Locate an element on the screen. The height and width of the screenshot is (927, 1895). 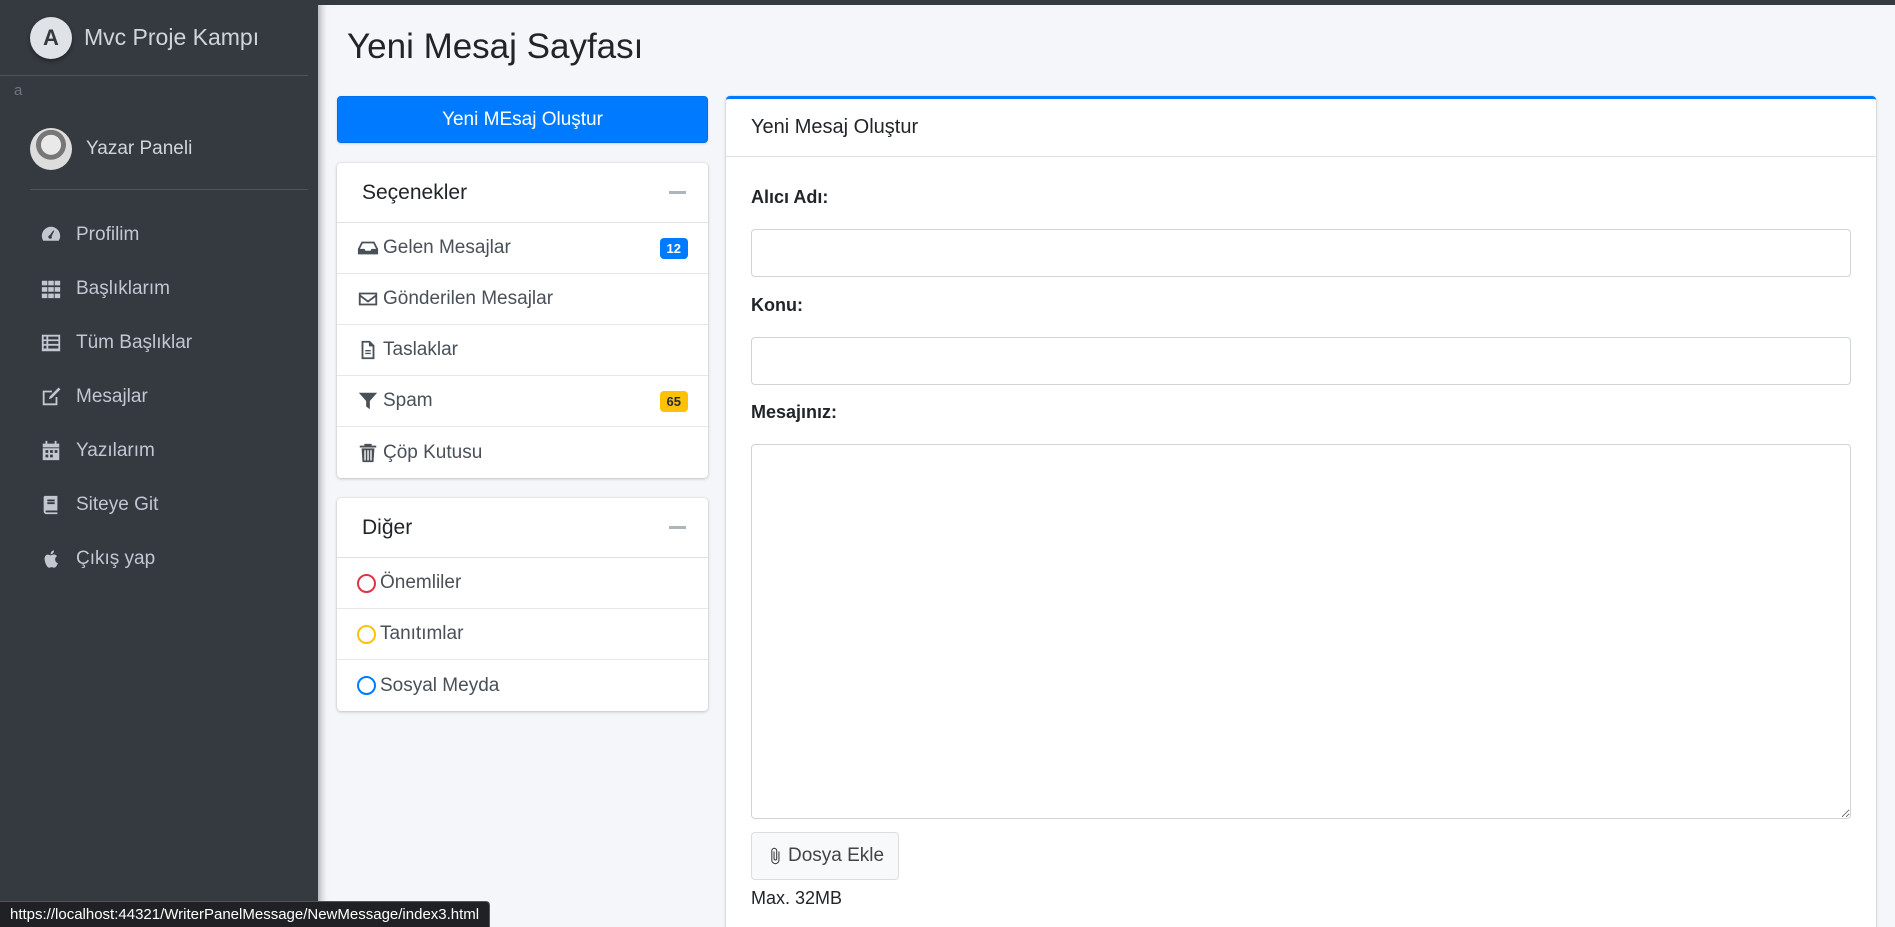
folder-label: Taslaklar is located at coordinates (420, 349).